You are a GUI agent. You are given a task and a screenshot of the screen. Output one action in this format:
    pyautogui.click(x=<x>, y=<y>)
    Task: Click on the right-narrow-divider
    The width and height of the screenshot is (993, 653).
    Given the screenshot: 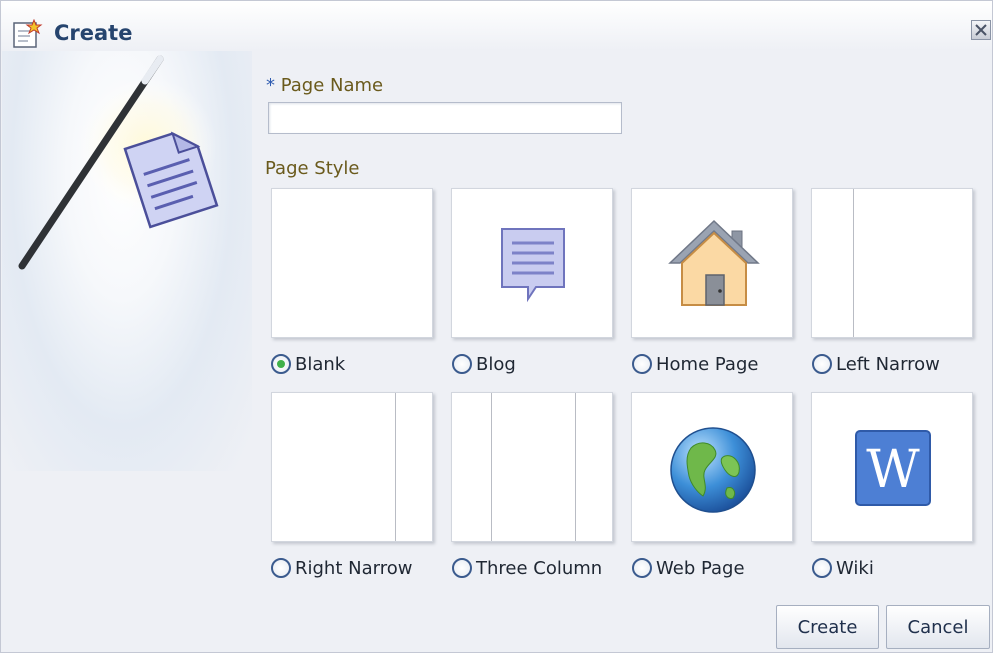 What is the action you would take?
    pyautogui.click(x=395, y=467)
    